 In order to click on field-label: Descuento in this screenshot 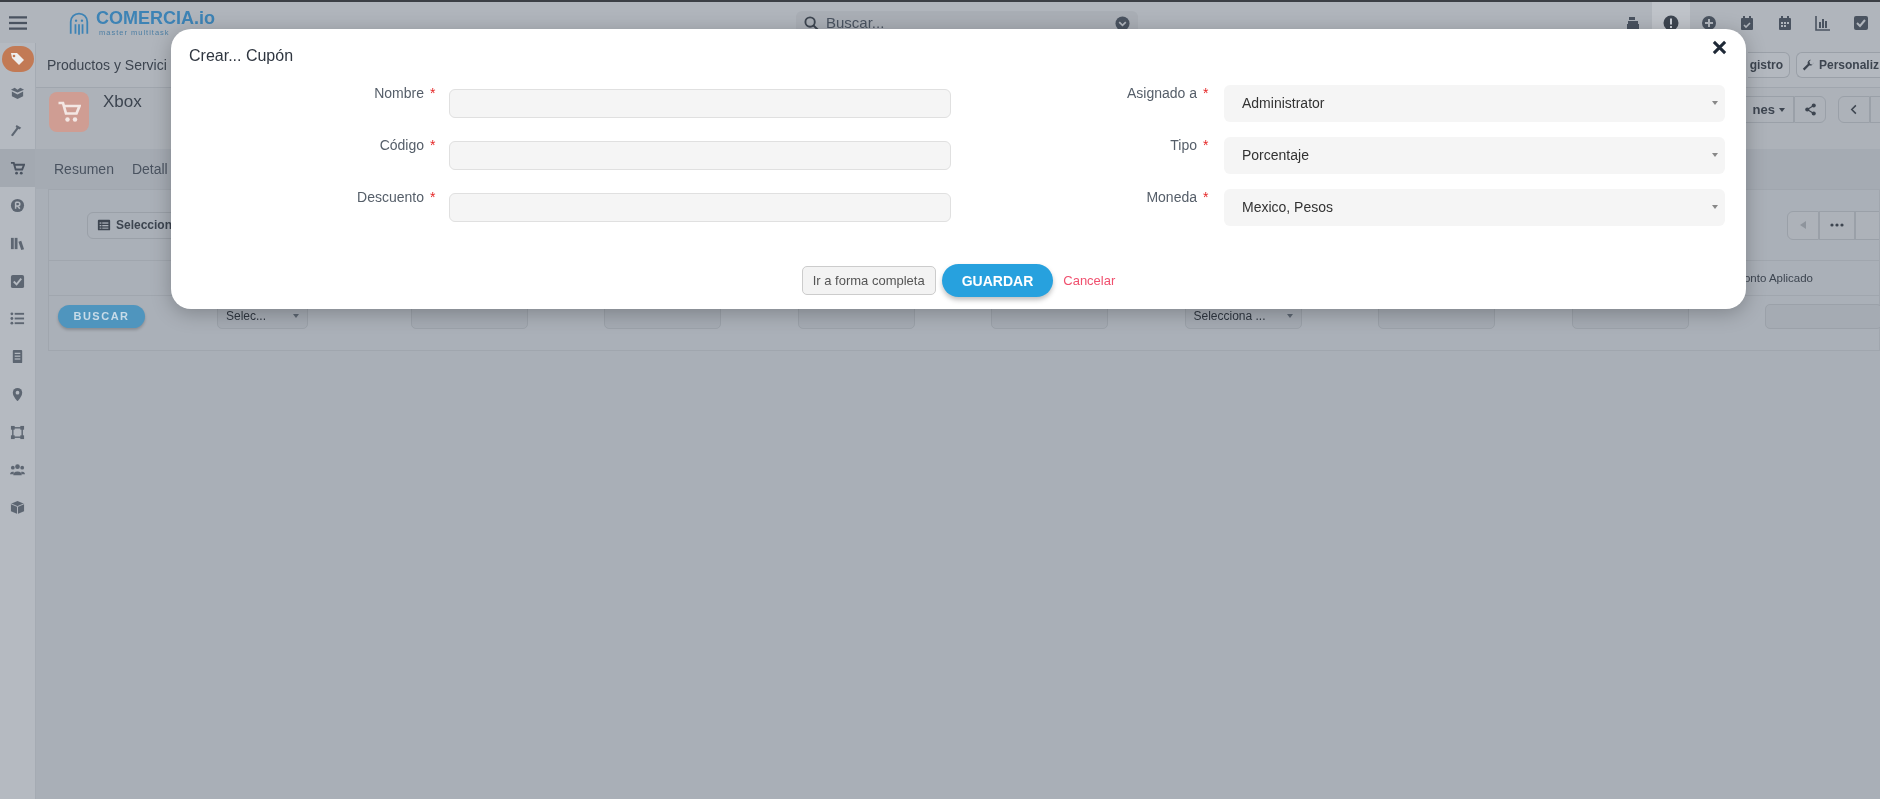, I will do `click(390, 197)`.